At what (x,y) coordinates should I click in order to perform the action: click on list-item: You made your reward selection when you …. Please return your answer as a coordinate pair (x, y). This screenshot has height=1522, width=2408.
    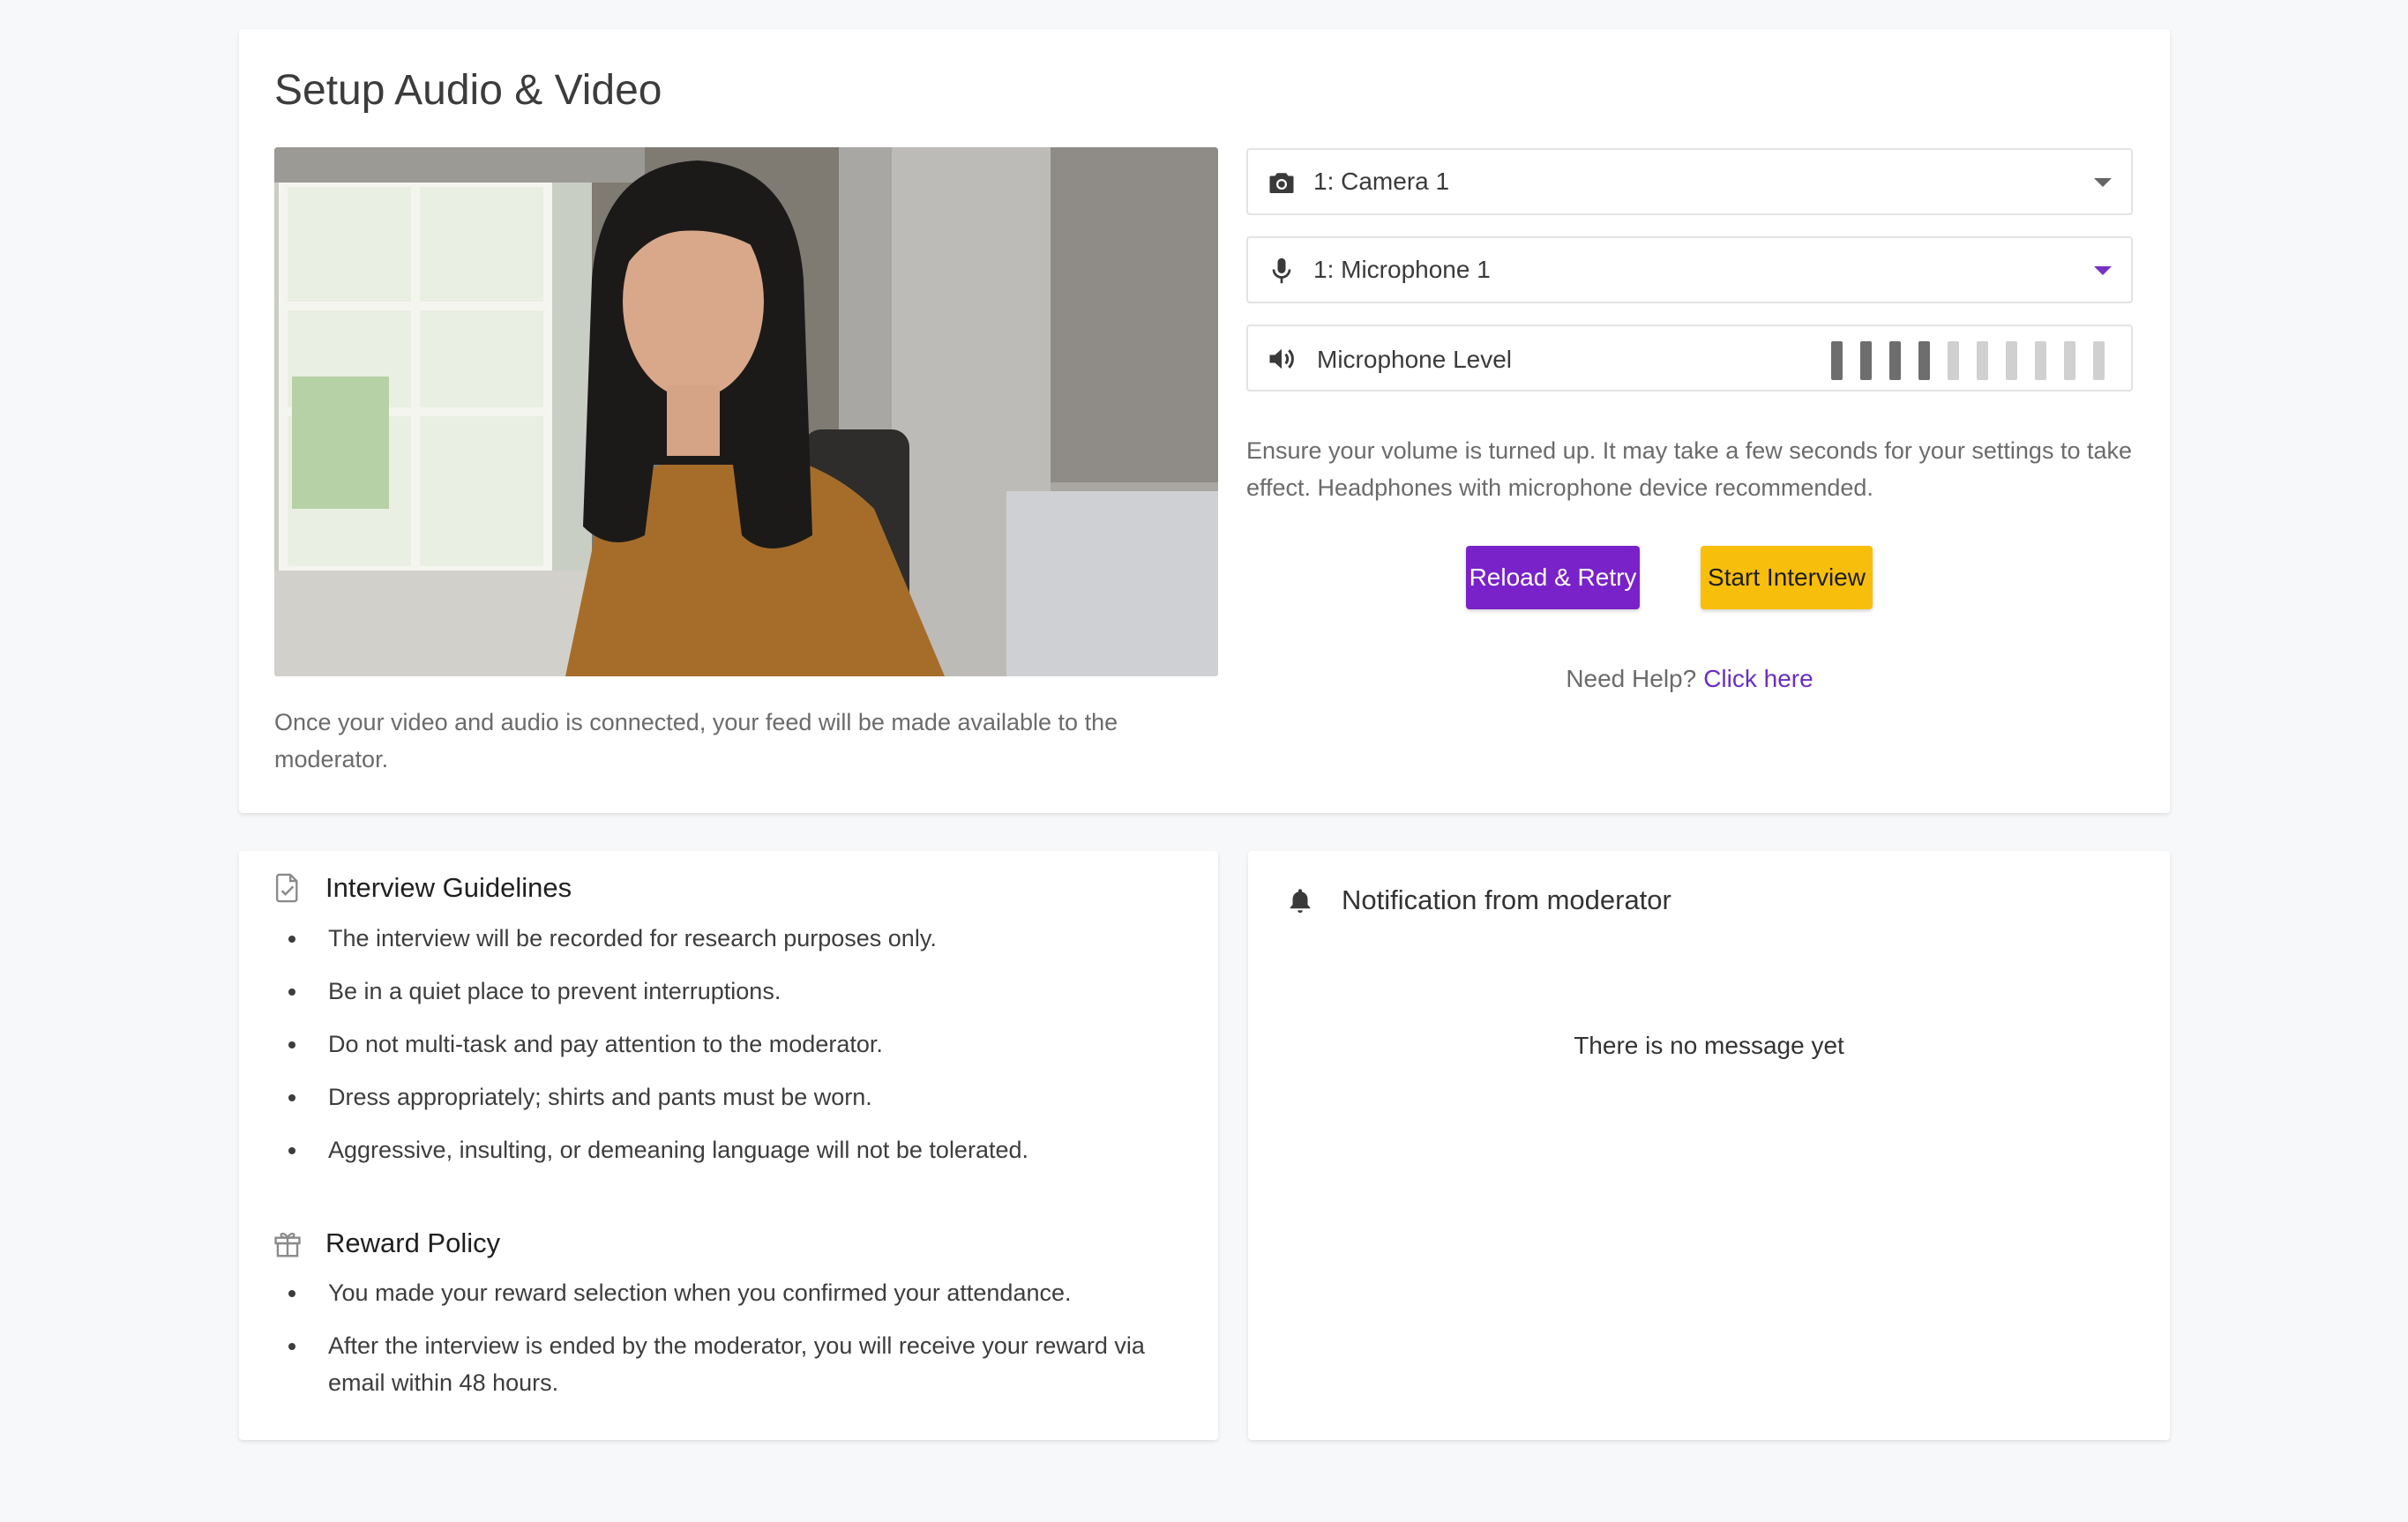
    Looking at the image, I should click on (738, 1292).